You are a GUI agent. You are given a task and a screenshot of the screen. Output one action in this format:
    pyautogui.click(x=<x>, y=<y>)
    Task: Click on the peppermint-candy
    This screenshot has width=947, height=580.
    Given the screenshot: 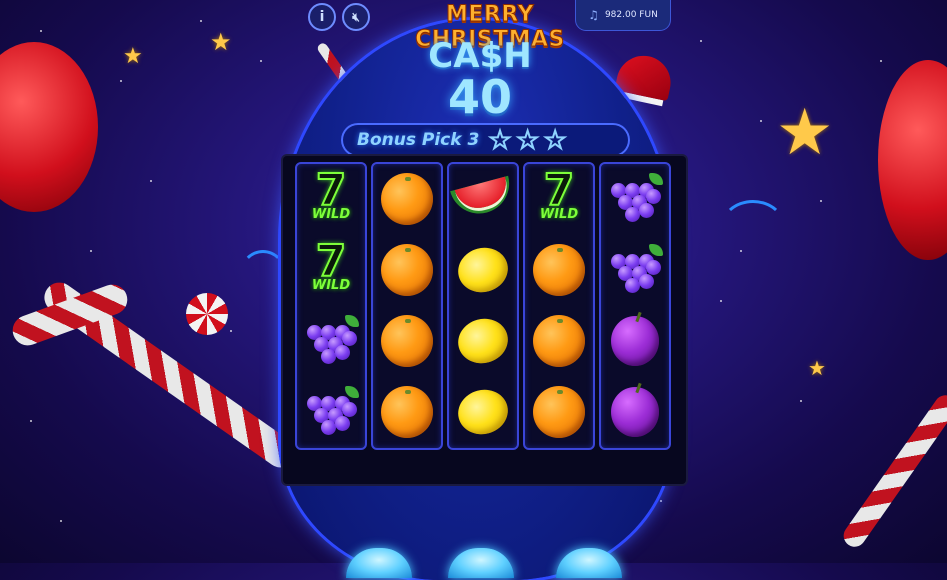 What is the action you would take?
    pyautogui.click(x=207, y=314)
    